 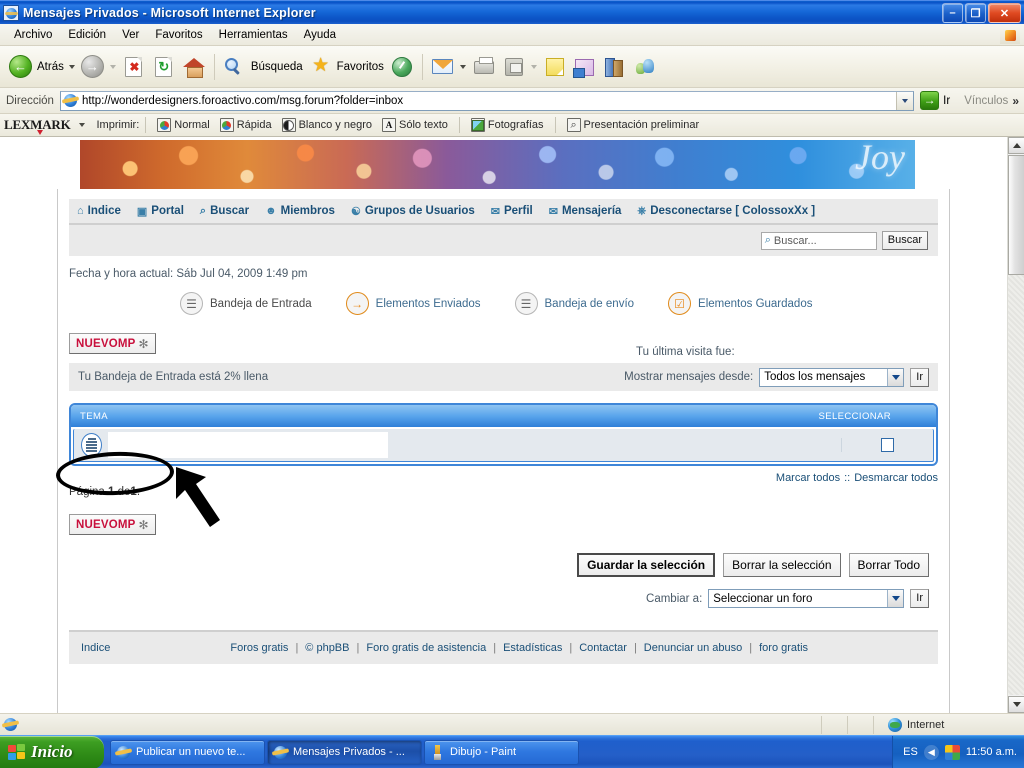 I want to click on footer-link-denunciar: Denunciar un abuso, so click(x=693, y=648).